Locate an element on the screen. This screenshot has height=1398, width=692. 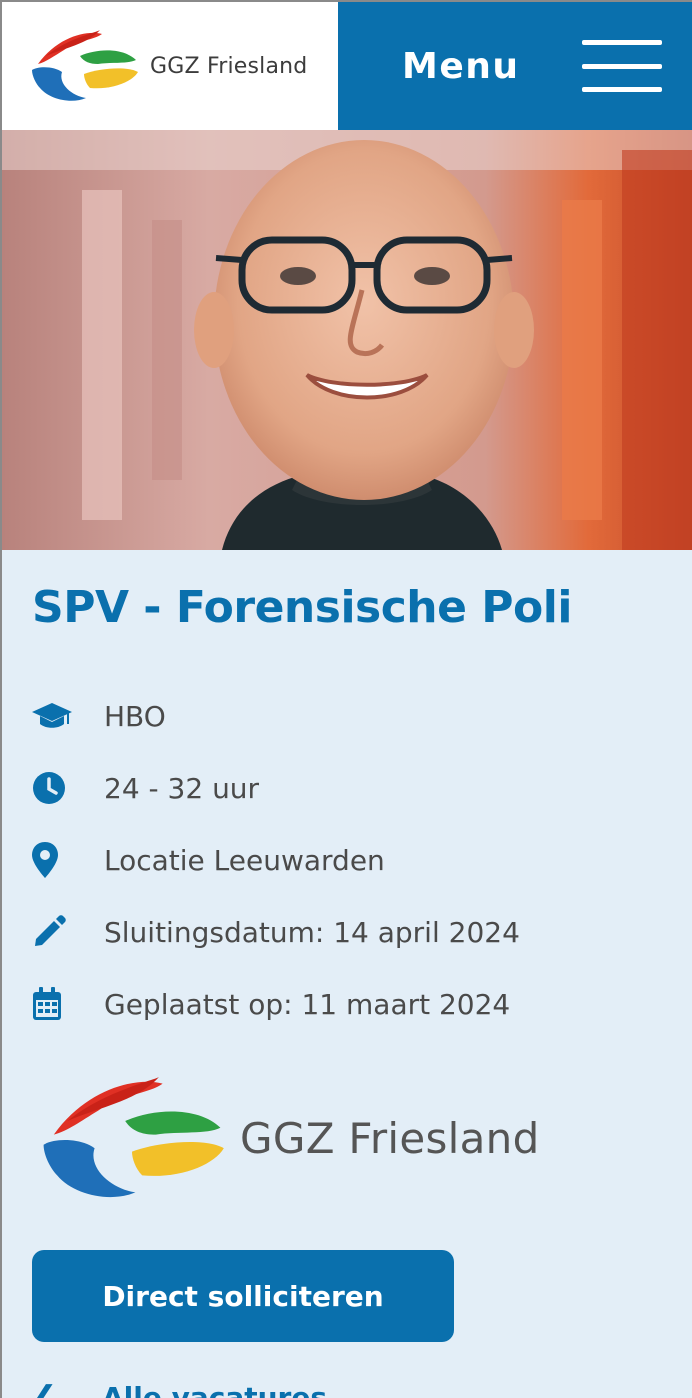
all-vacancies-link: ❮ Alle vacatures is located at coordinates (179, 1389).